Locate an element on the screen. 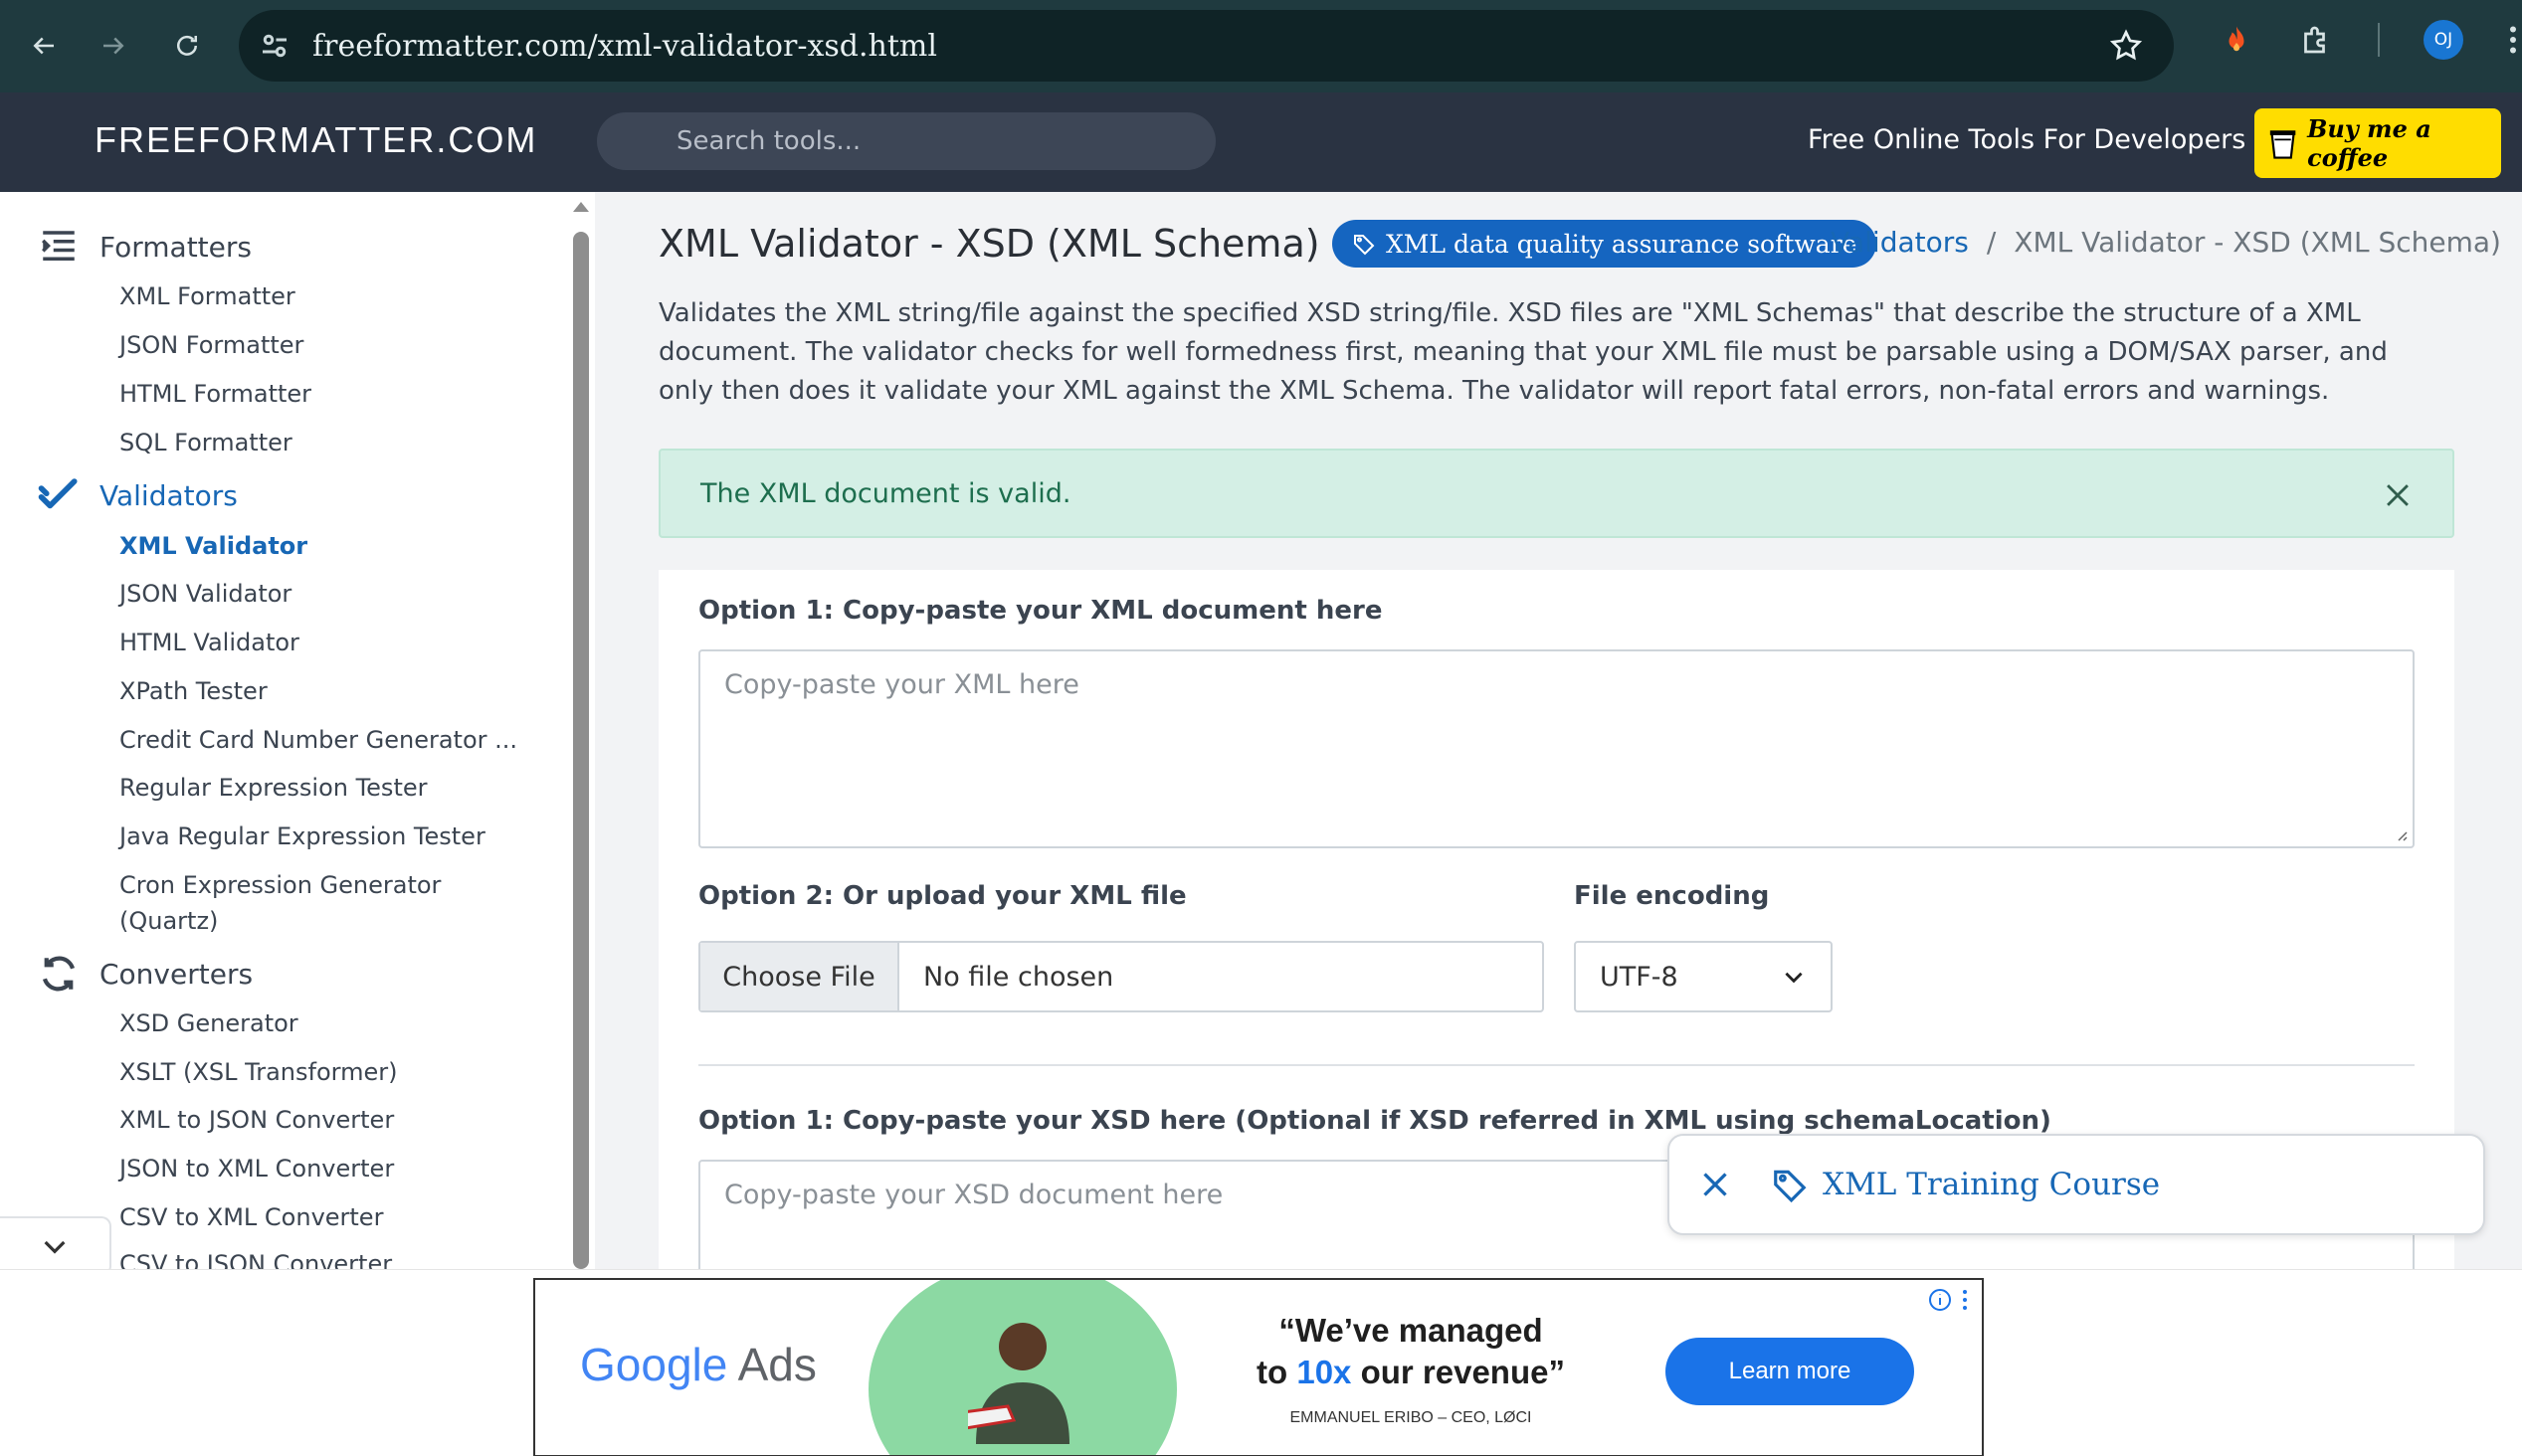  training-course-popup: XML Training Course is located at coordinates (2076, 1184).